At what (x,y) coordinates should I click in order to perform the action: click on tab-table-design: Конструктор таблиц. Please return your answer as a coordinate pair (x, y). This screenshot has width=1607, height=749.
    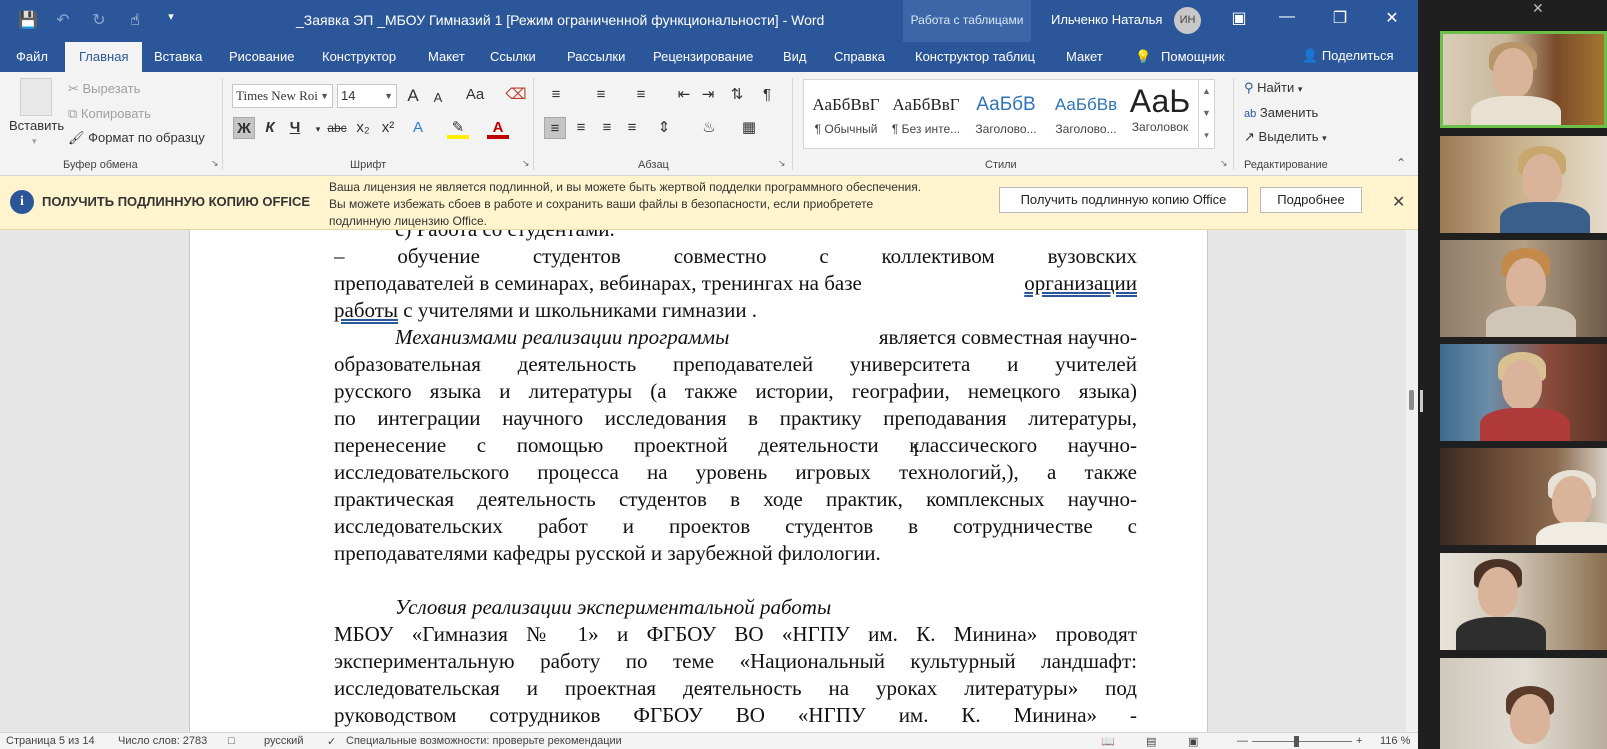
    Looking at the image, I should click on (975, 56).